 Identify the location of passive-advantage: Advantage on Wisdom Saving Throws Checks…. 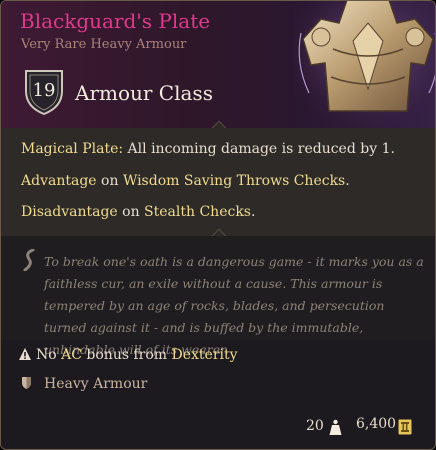
(185, 181).